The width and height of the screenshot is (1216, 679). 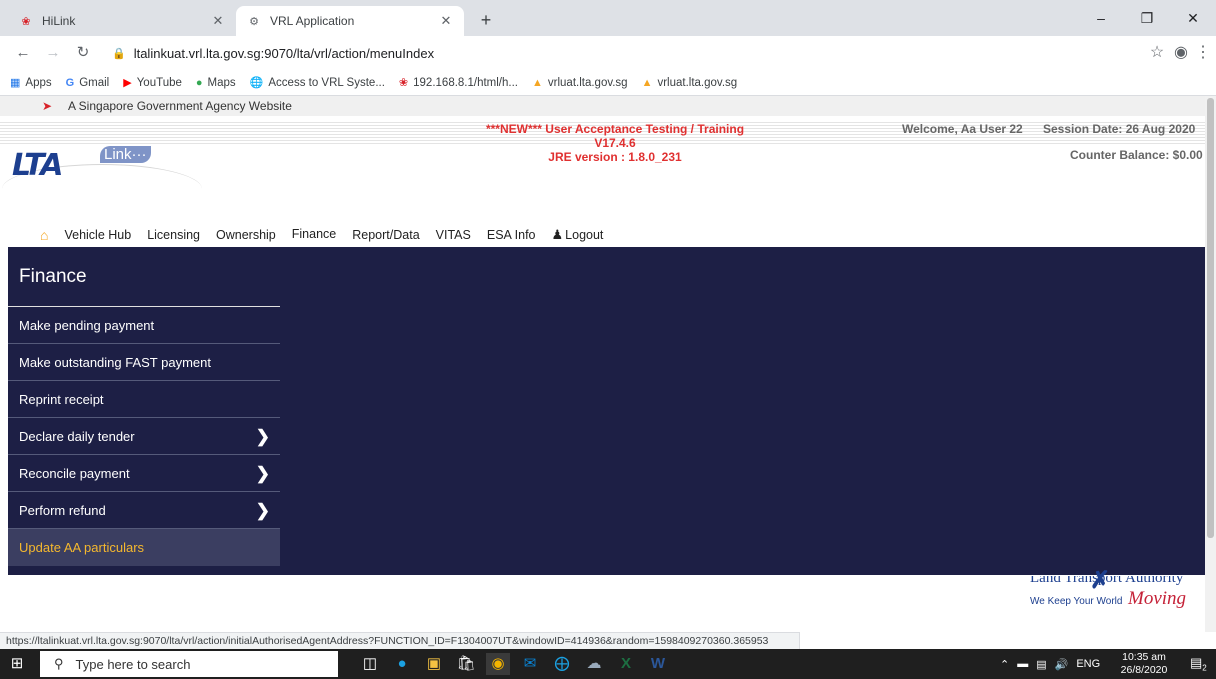 I want to click on menu-report-data: Report/Data, so click(x=385, y=235).